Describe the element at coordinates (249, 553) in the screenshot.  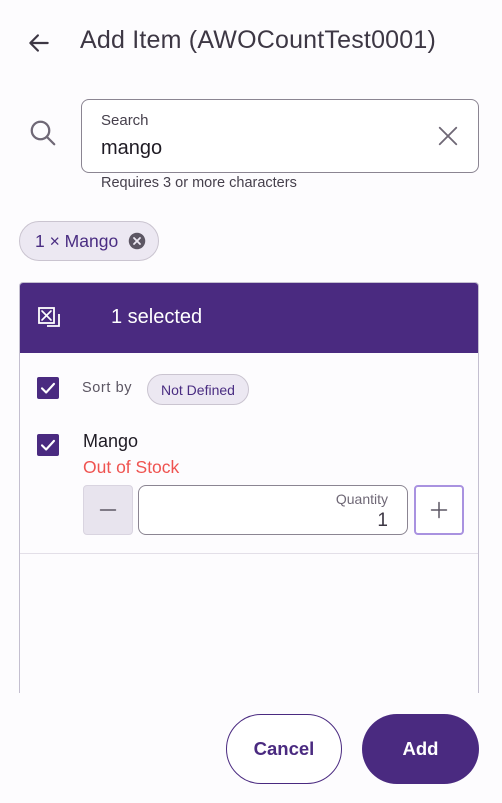
I see `divider` at that location.